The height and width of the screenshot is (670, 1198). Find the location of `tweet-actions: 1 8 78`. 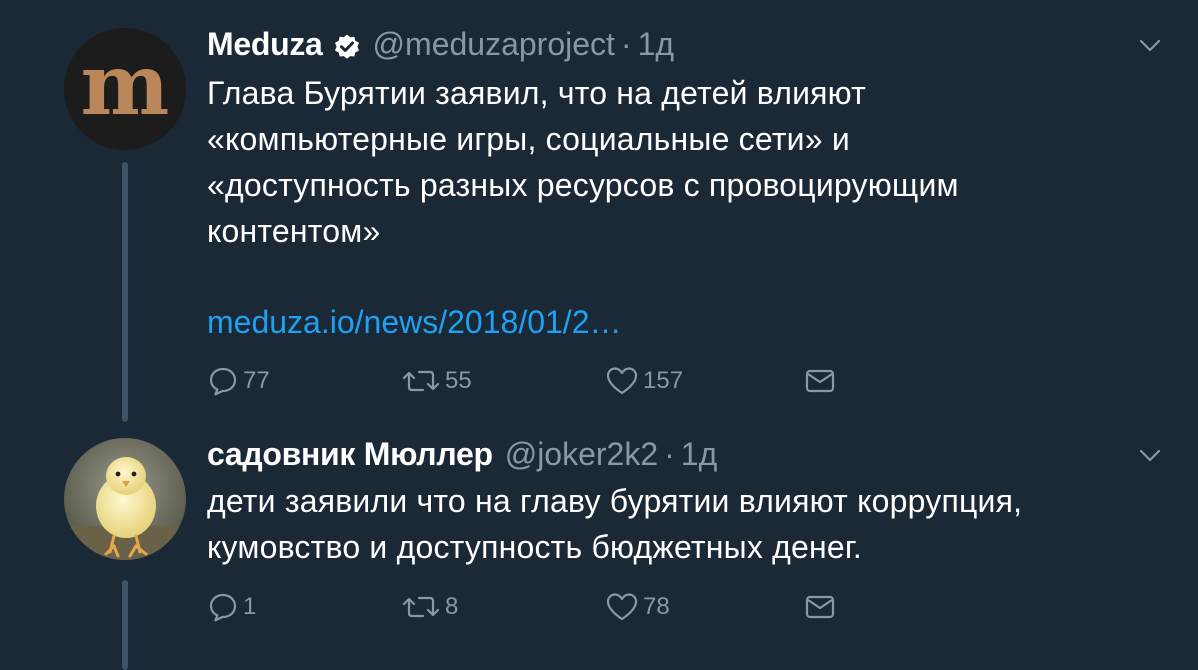

tweet-actions: 1 8 78 is located at coordinates (557, 607).